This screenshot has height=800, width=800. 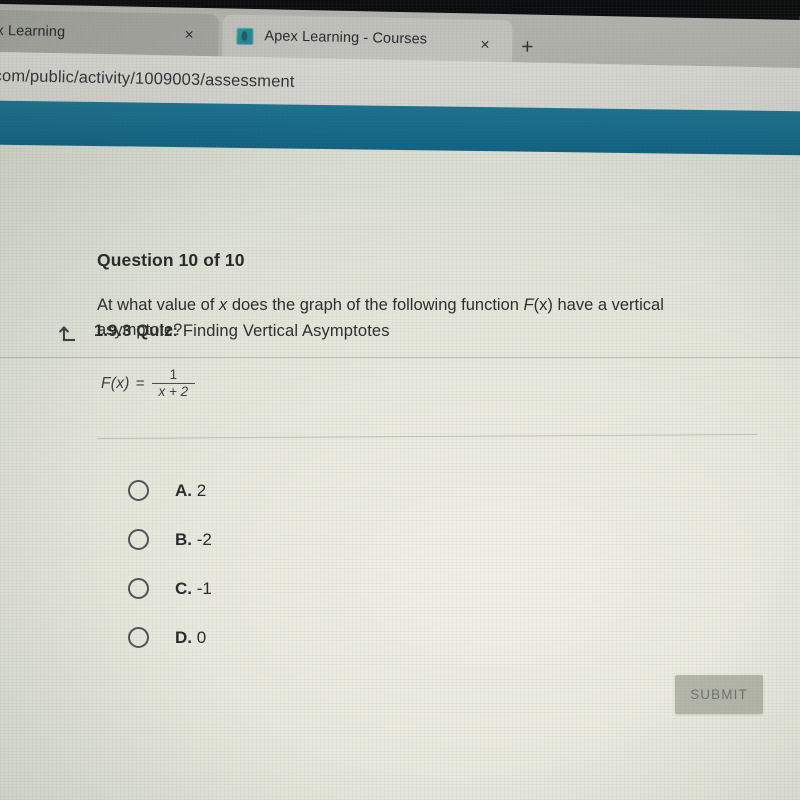 What do you see at coordinates (204, 588) in the screenshot?
I see `choice-value: -1` at bounding box center [204, 588].